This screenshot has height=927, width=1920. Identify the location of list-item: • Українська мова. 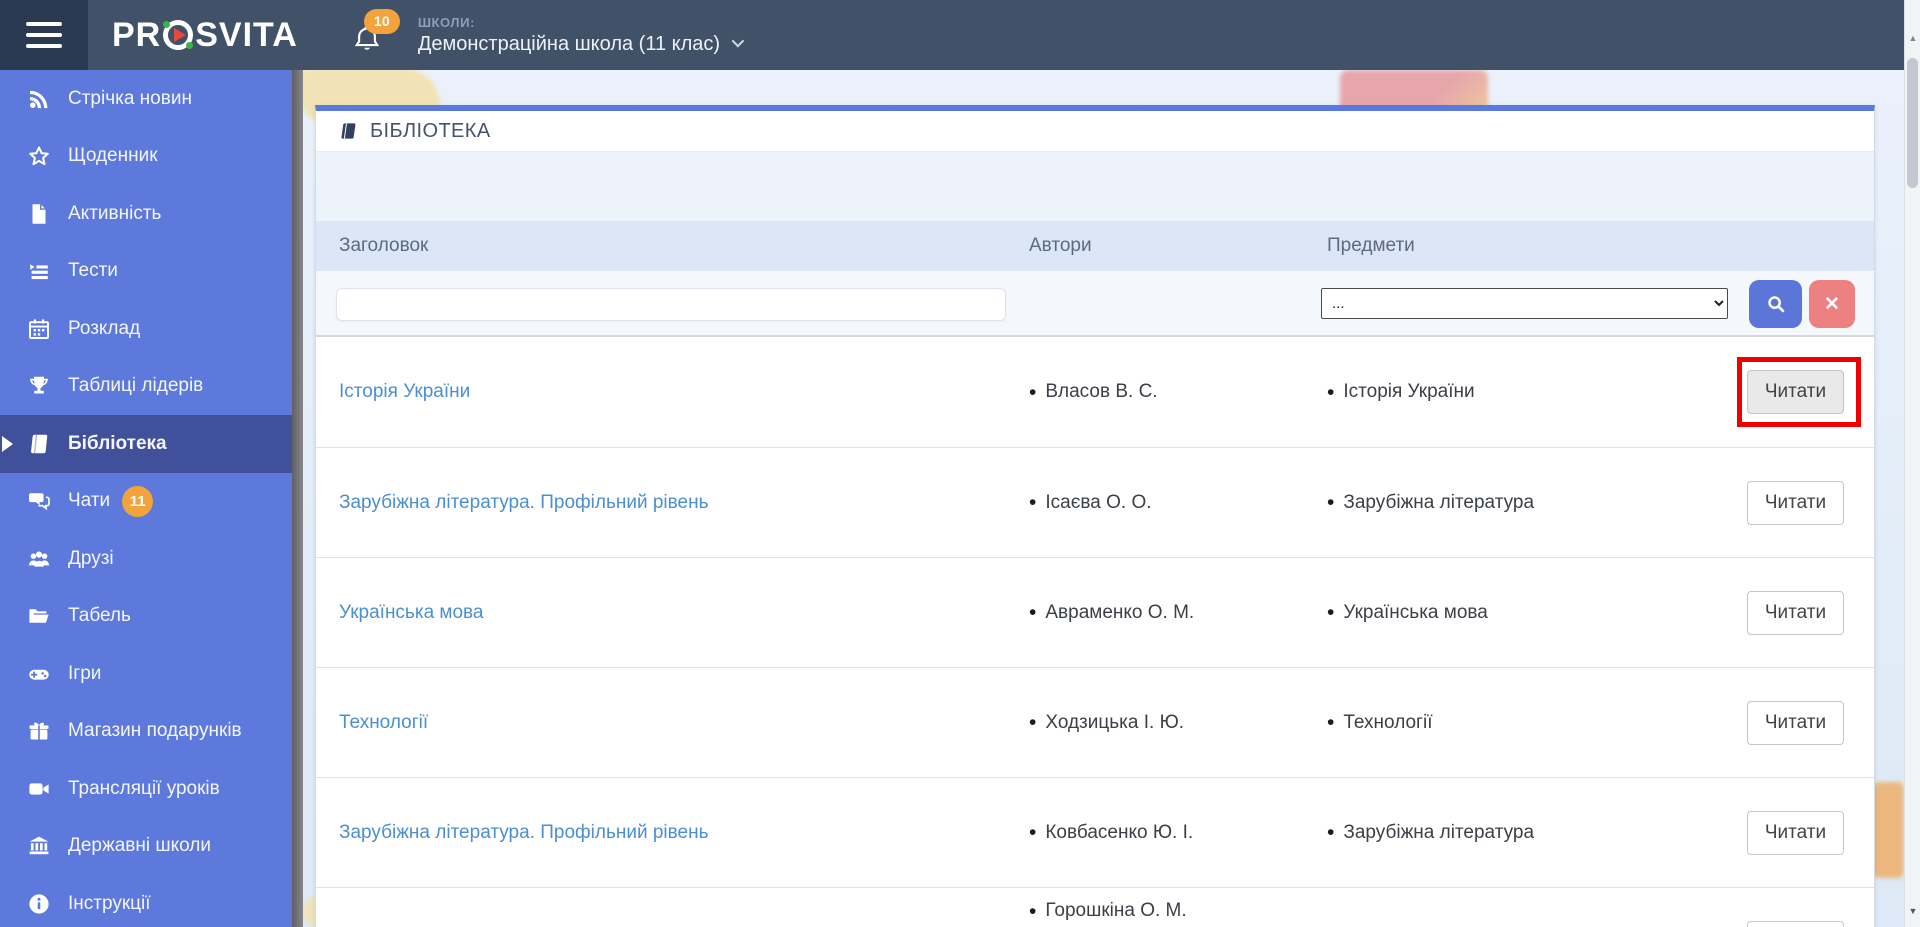
(1407, 612).